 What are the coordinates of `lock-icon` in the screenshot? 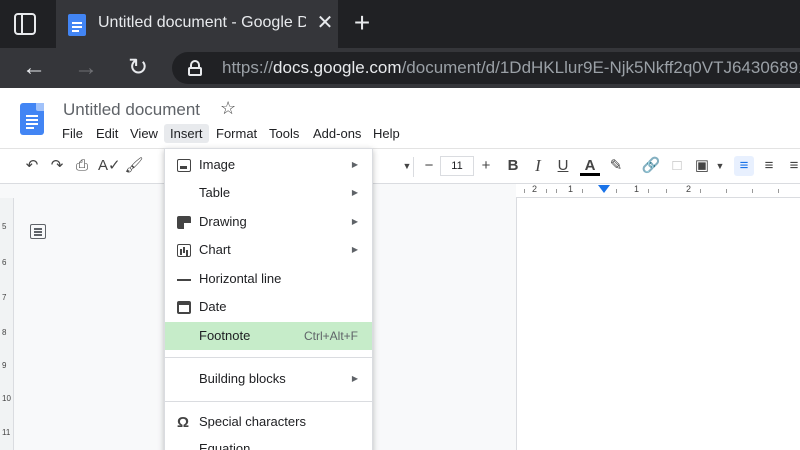 It's located at (195, 68).